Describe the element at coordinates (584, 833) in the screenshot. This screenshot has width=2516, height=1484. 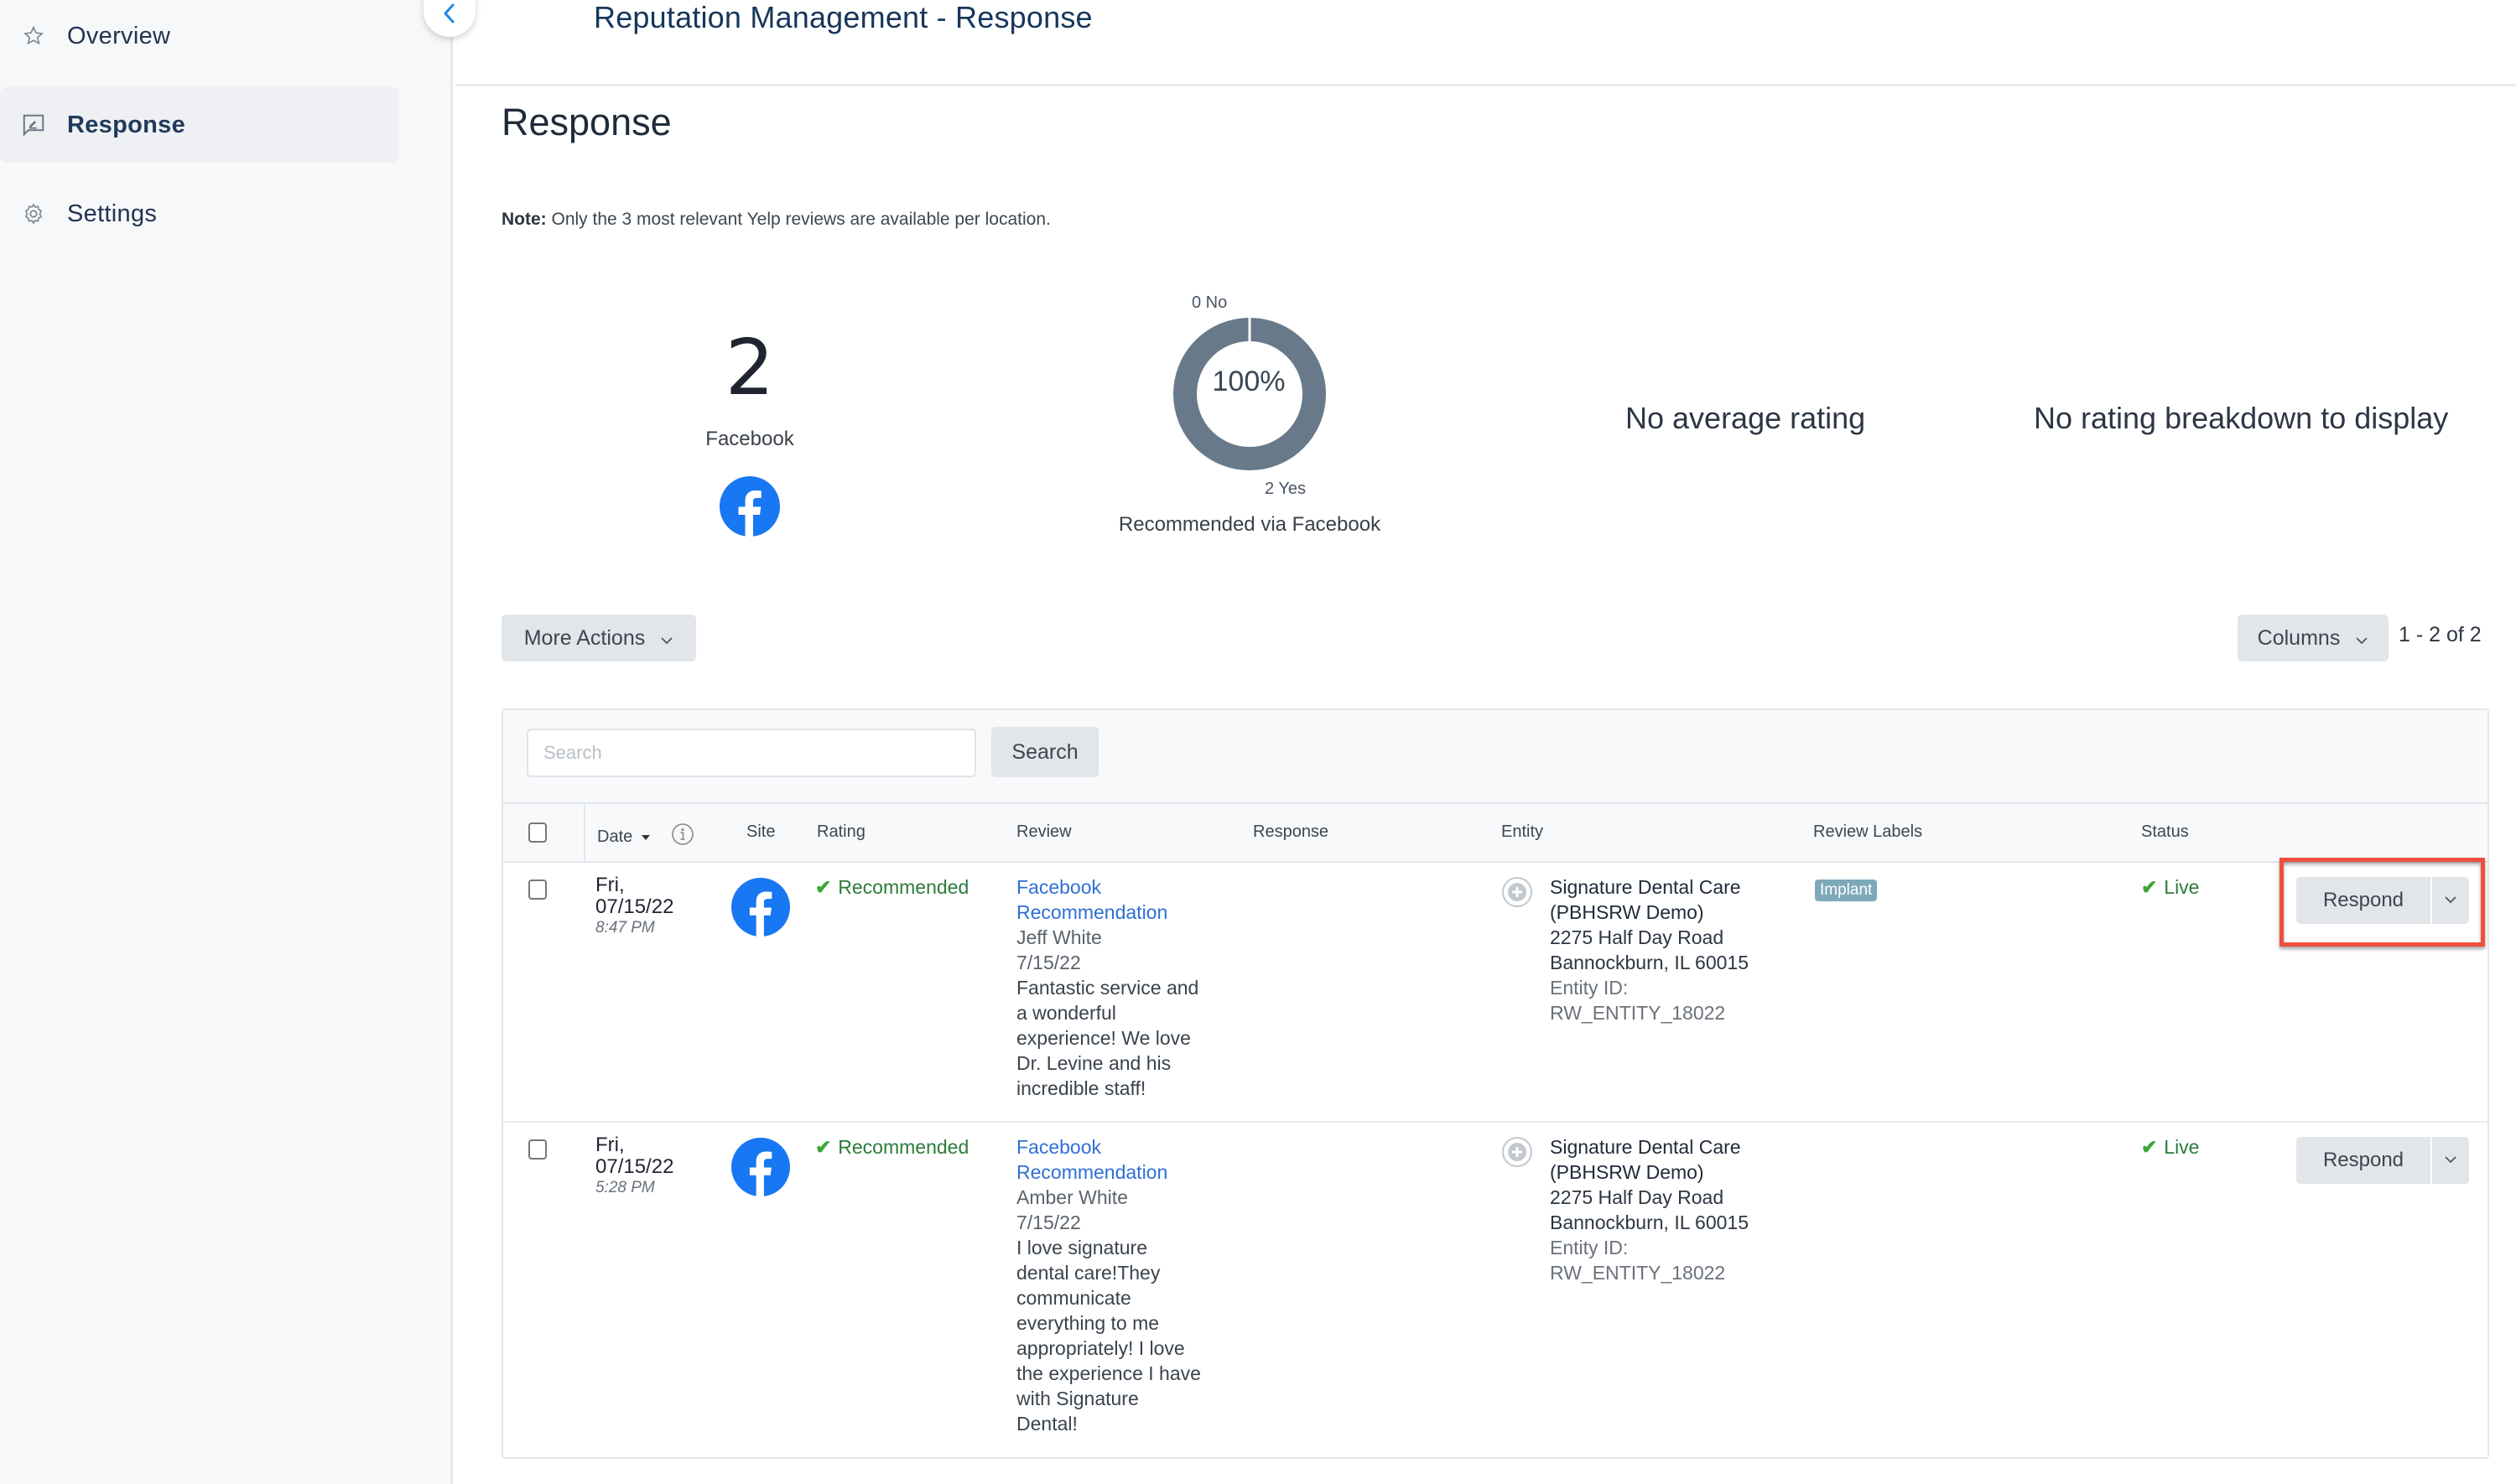
I see `header-divider` at that location.